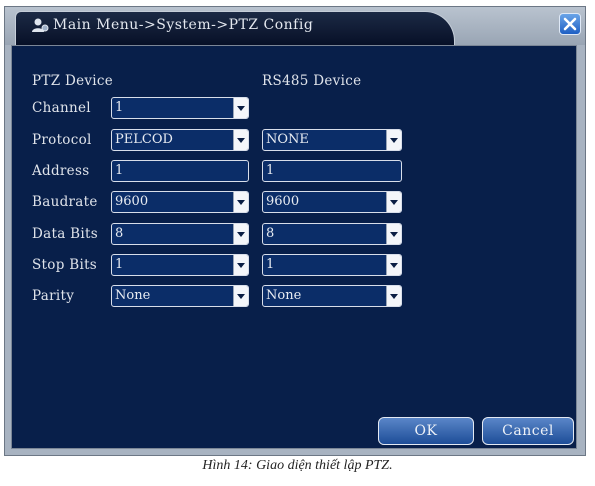  Describe the element at coordinates (297, 465) in the screenshot. I see `figure-caption: Hình 14: Giao diện thiết lập PTZ.` at that location.